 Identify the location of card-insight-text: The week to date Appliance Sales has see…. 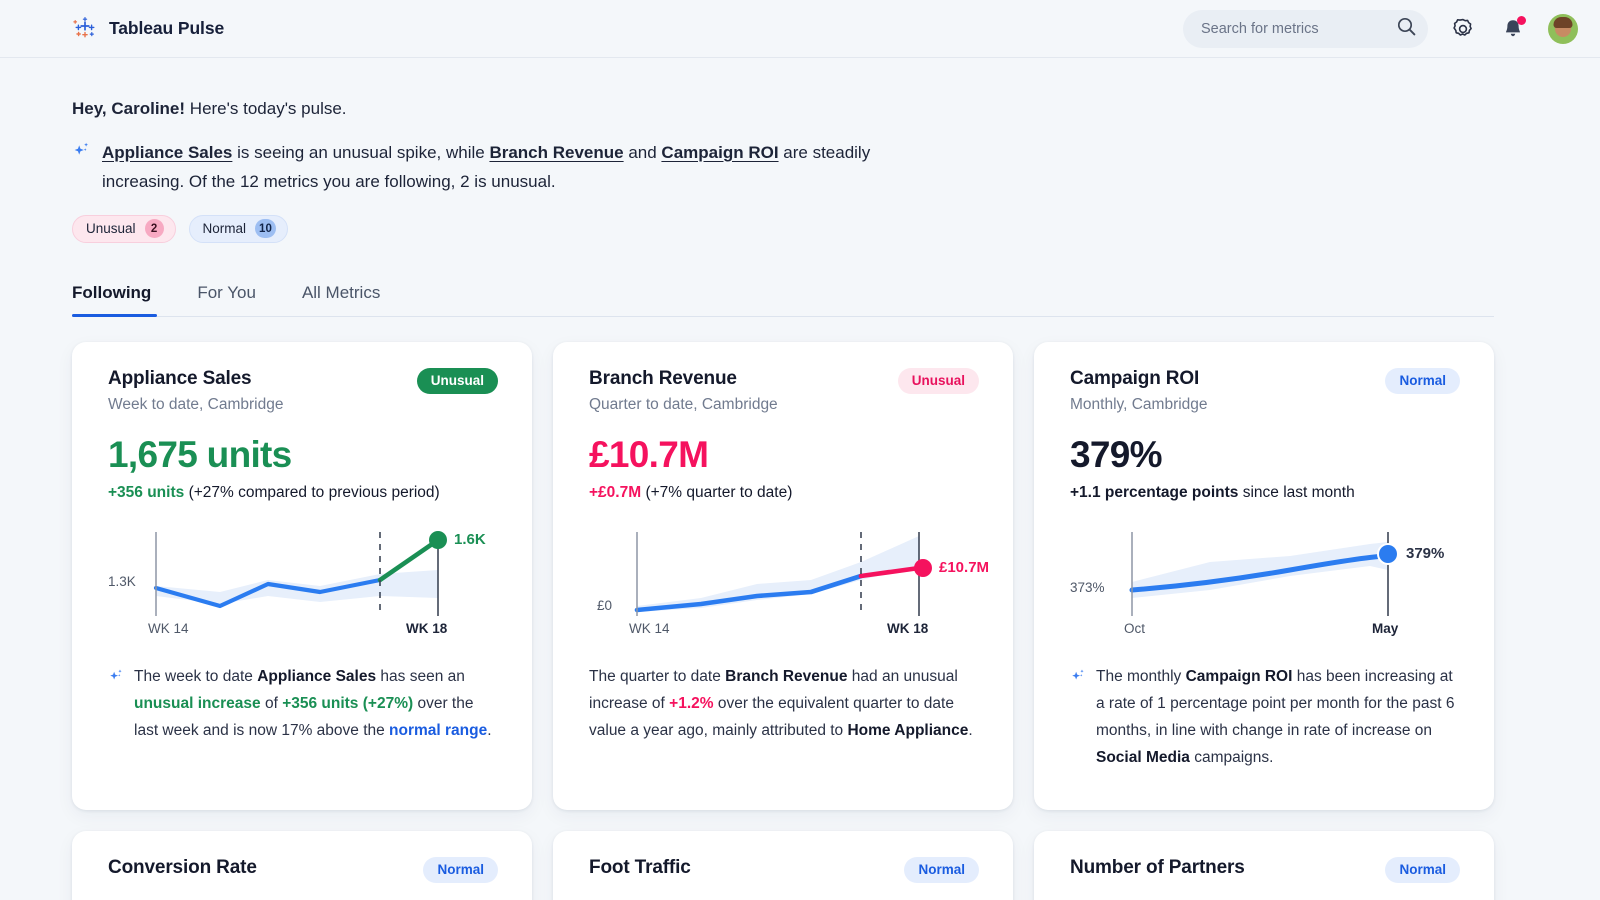
(313, 703).